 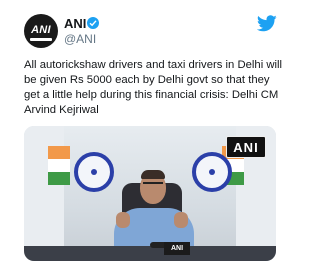 What do you see at coordinates (41, 39) in the screenshot?
I see `avatar-logo-bar` at bounding box center [41, 39].